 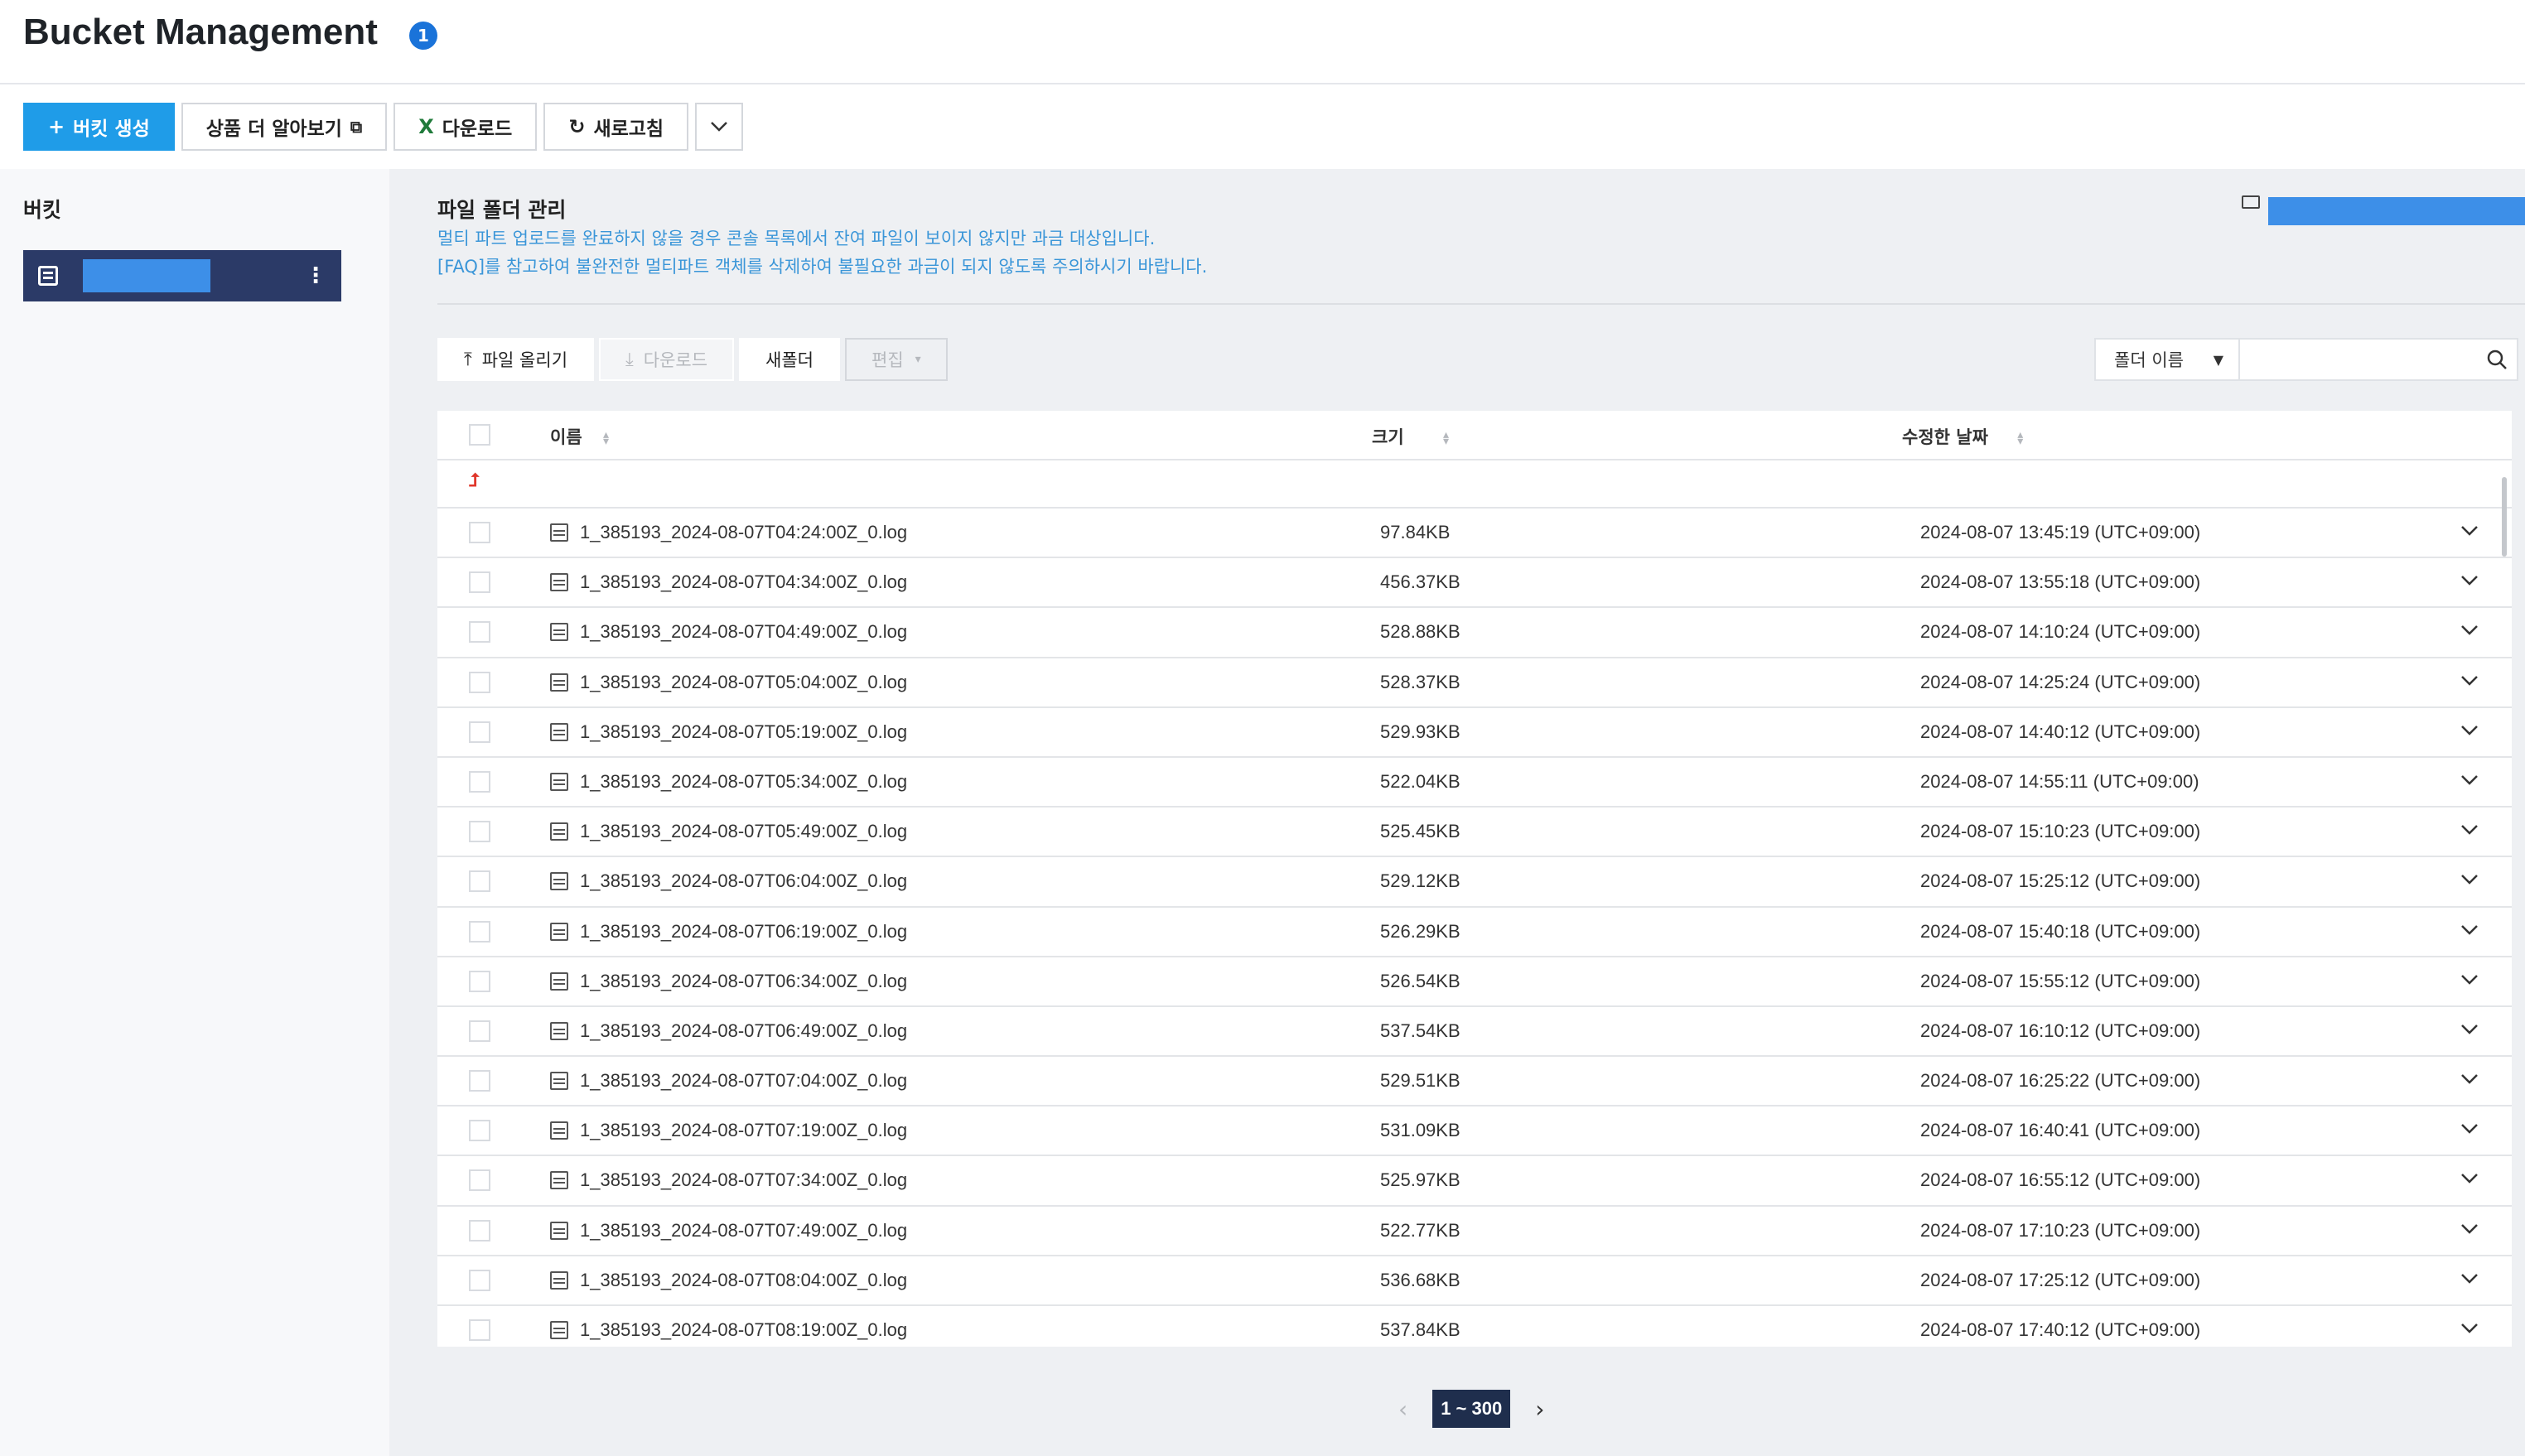 I want to click on file-name: 1_385193_2024-08-07T05:49:00Z_0.log, so click(x=743, y=831).